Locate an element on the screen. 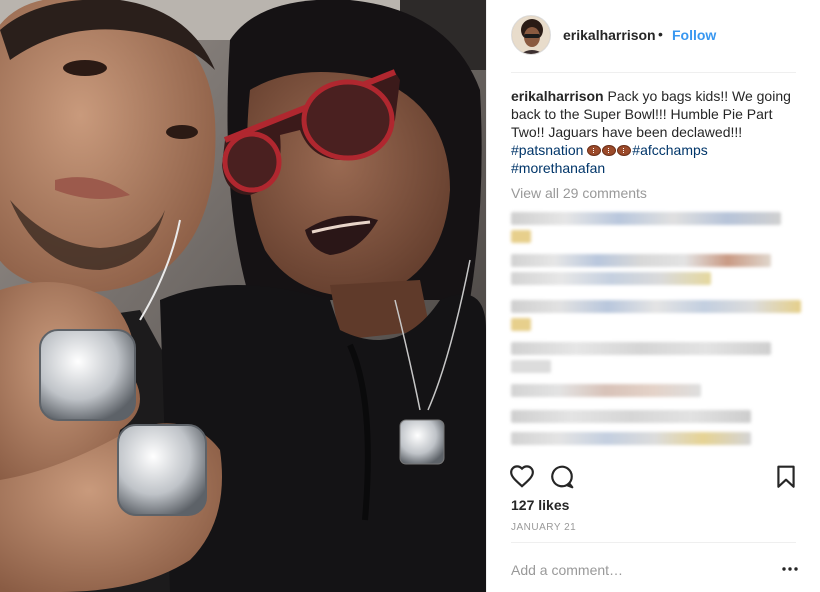 The image size is (820, 592). hashtag-link: #afcchamps is located at coordinates (669, 150).